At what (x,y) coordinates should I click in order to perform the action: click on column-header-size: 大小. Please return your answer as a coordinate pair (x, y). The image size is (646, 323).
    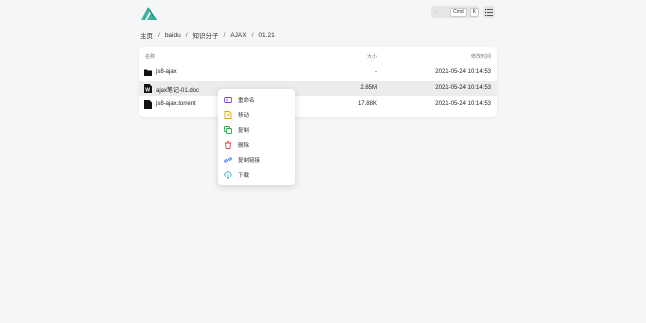
    Looking at the image, I should click on (372, 56).